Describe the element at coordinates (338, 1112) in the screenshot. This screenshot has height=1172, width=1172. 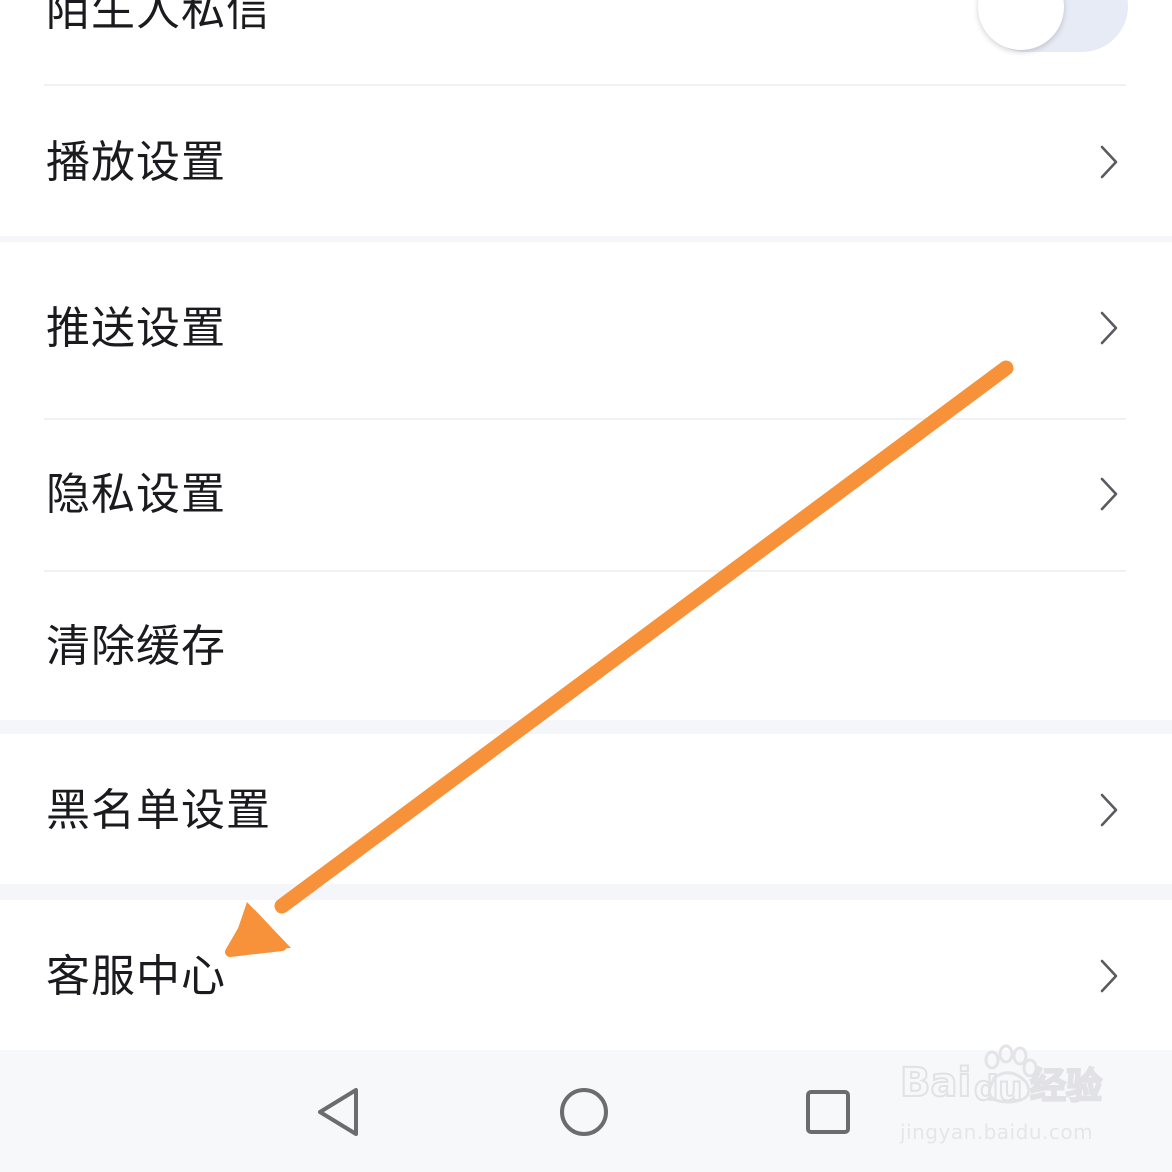
I see `back-icon` at that location.